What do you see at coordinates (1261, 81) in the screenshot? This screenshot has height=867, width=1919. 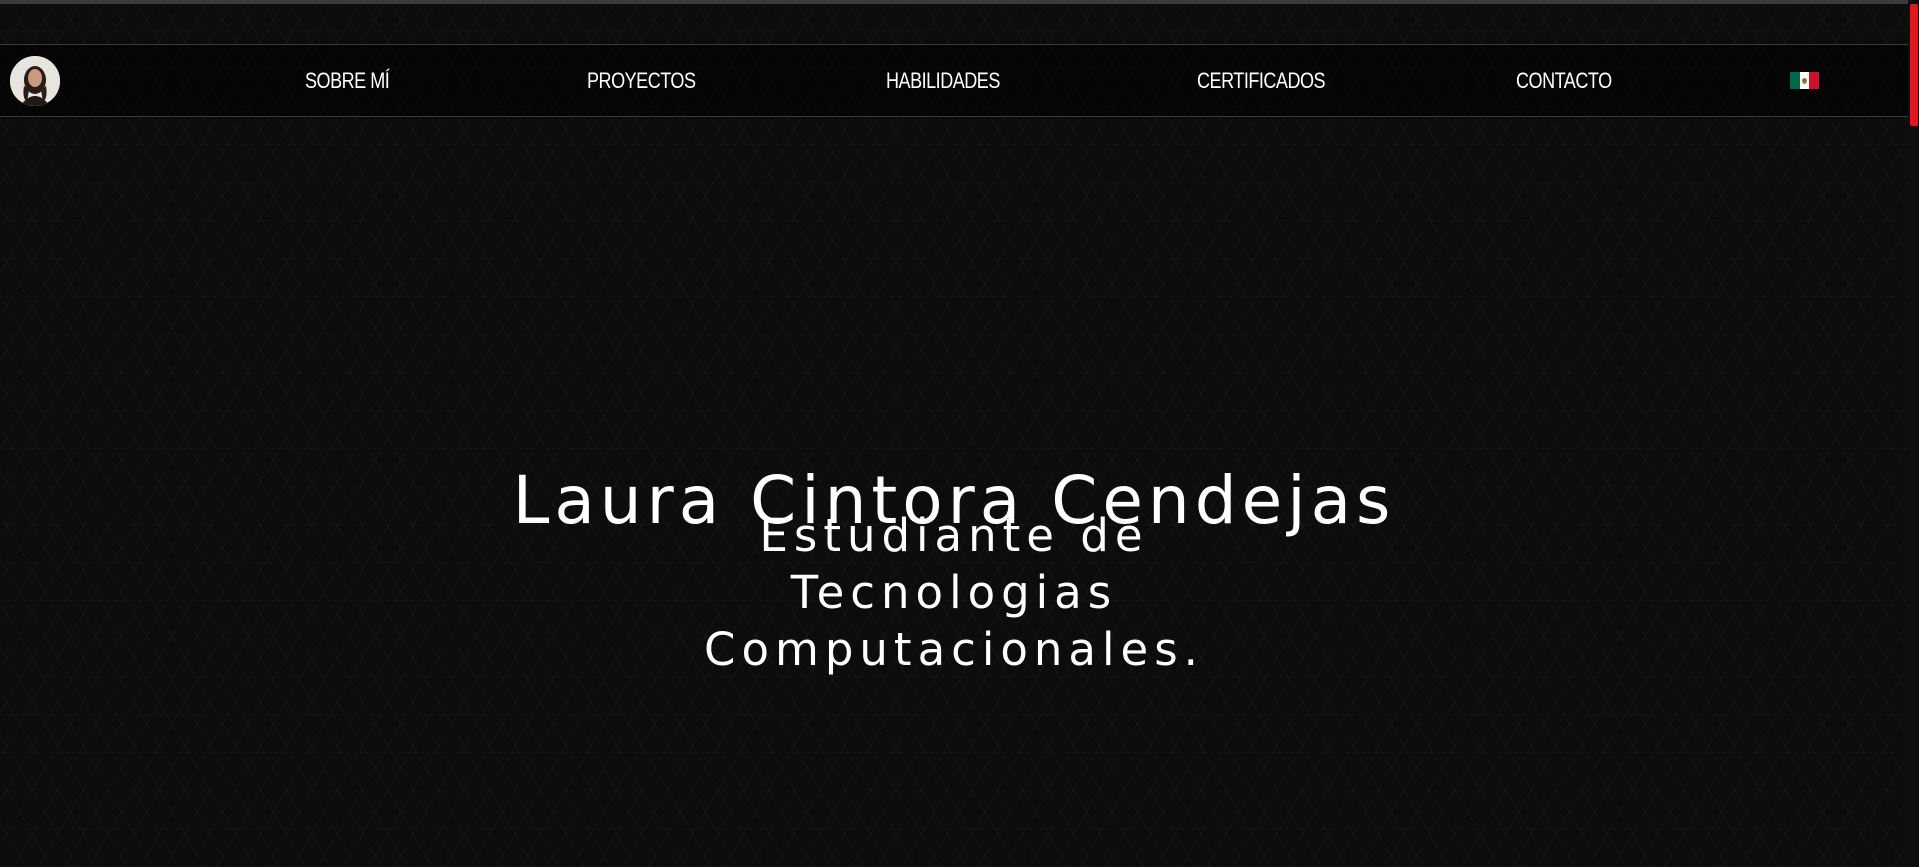 I see `nav-certificados: CERTIFICADOS` at bounding box center [1261, 81].